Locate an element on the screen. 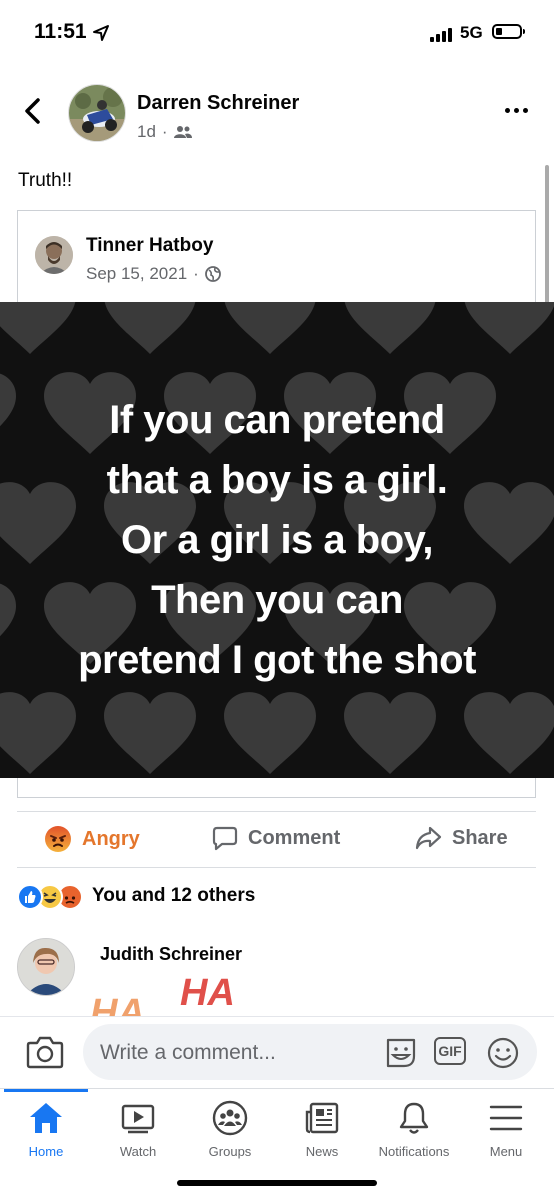 This screenshot has width=554, height=1201. back-icon is located at coordinates (33, 111).